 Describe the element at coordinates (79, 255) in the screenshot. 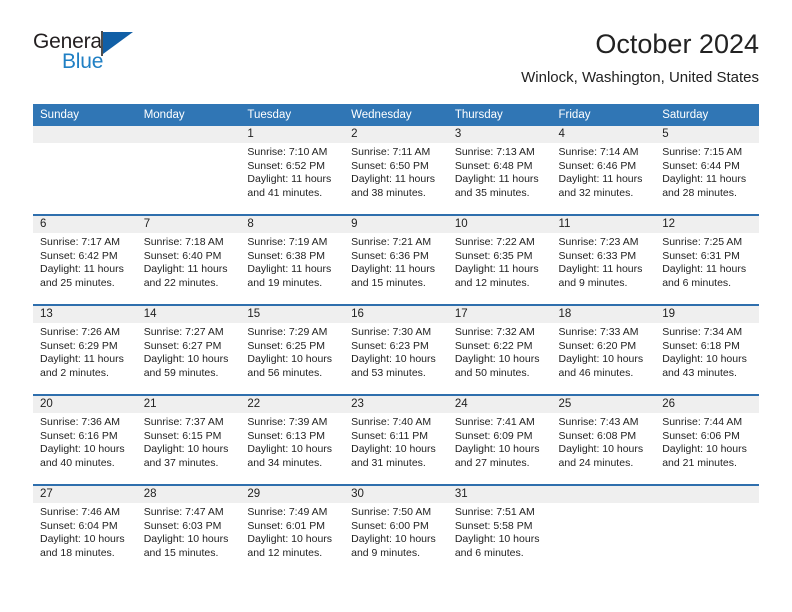

I see `sunset-text: Sunset: 6:42 PM` at that location.